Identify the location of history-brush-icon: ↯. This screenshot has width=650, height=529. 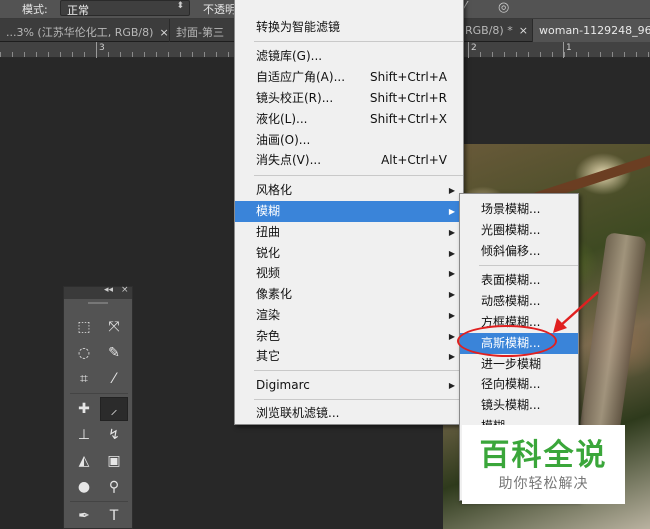
(114, 435).